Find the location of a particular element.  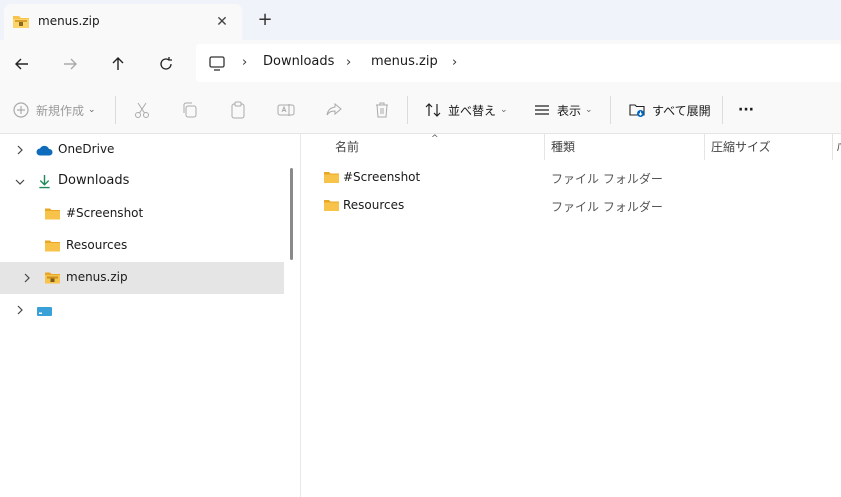

plus-circle-icon is located at coordinates (21, 110).